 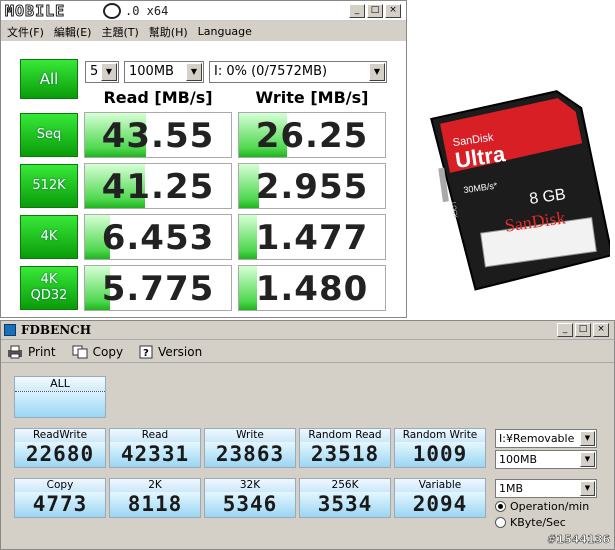 I want to click on help-icon: ?, so click(x=146, y=352).